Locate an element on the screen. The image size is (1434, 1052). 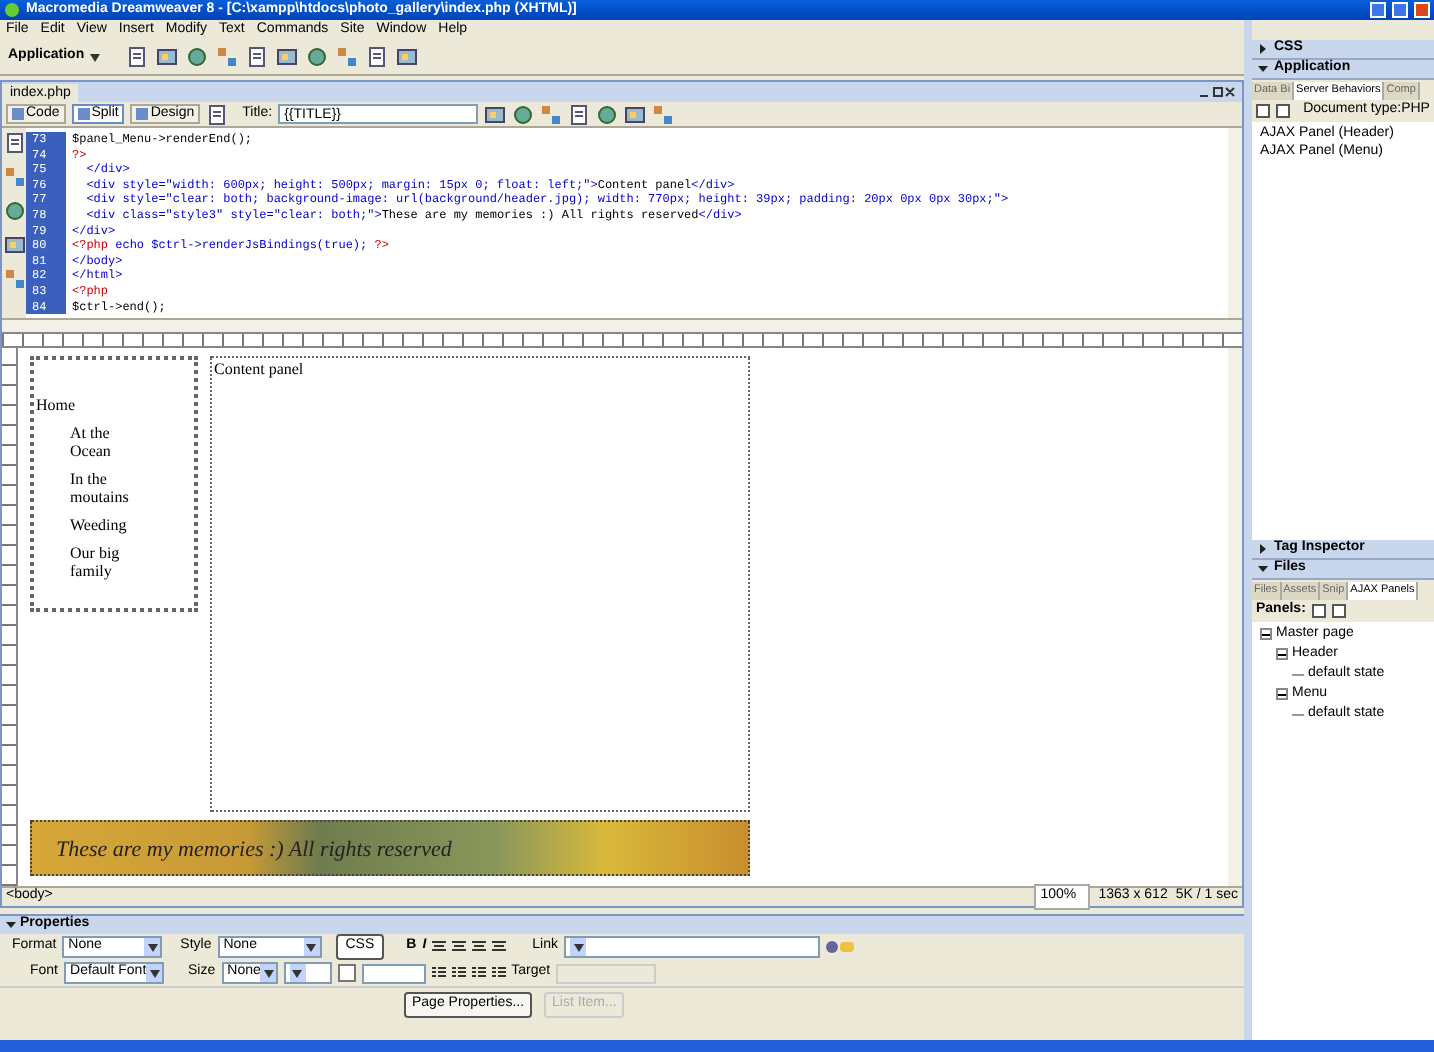
window-controls-icon is located at coordinates (1218, 92).